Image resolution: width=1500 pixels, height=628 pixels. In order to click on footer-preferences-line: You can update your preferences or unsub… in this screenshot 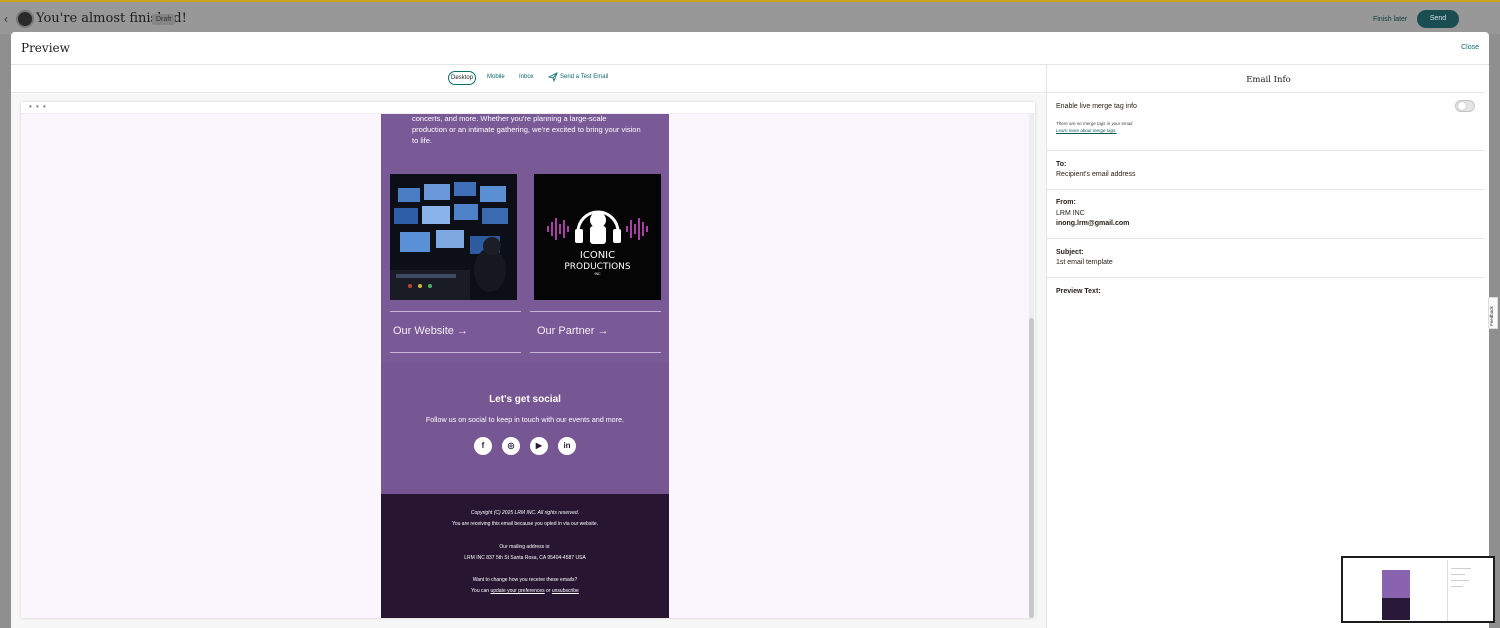, I will do `click(525, 591)`.